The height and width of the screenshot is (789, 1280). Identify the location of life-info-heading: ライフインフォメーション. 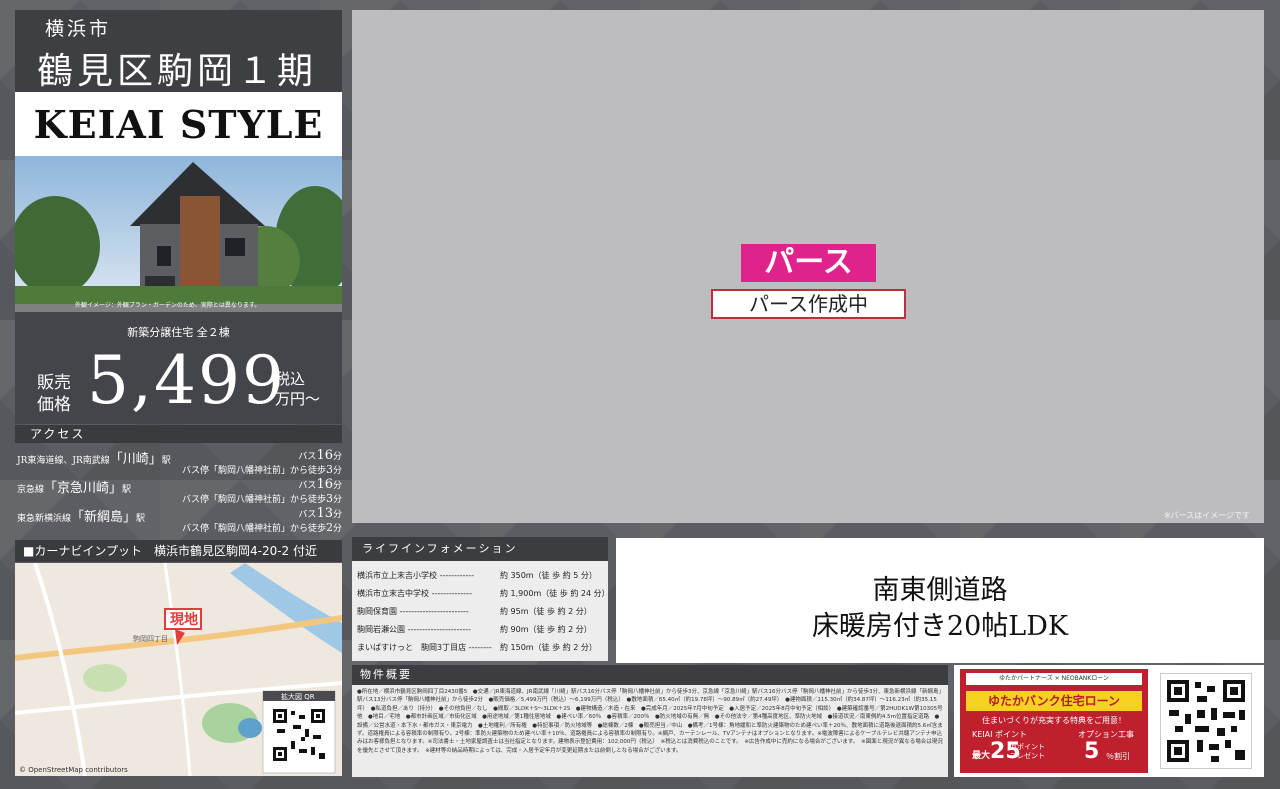
(480, 549).